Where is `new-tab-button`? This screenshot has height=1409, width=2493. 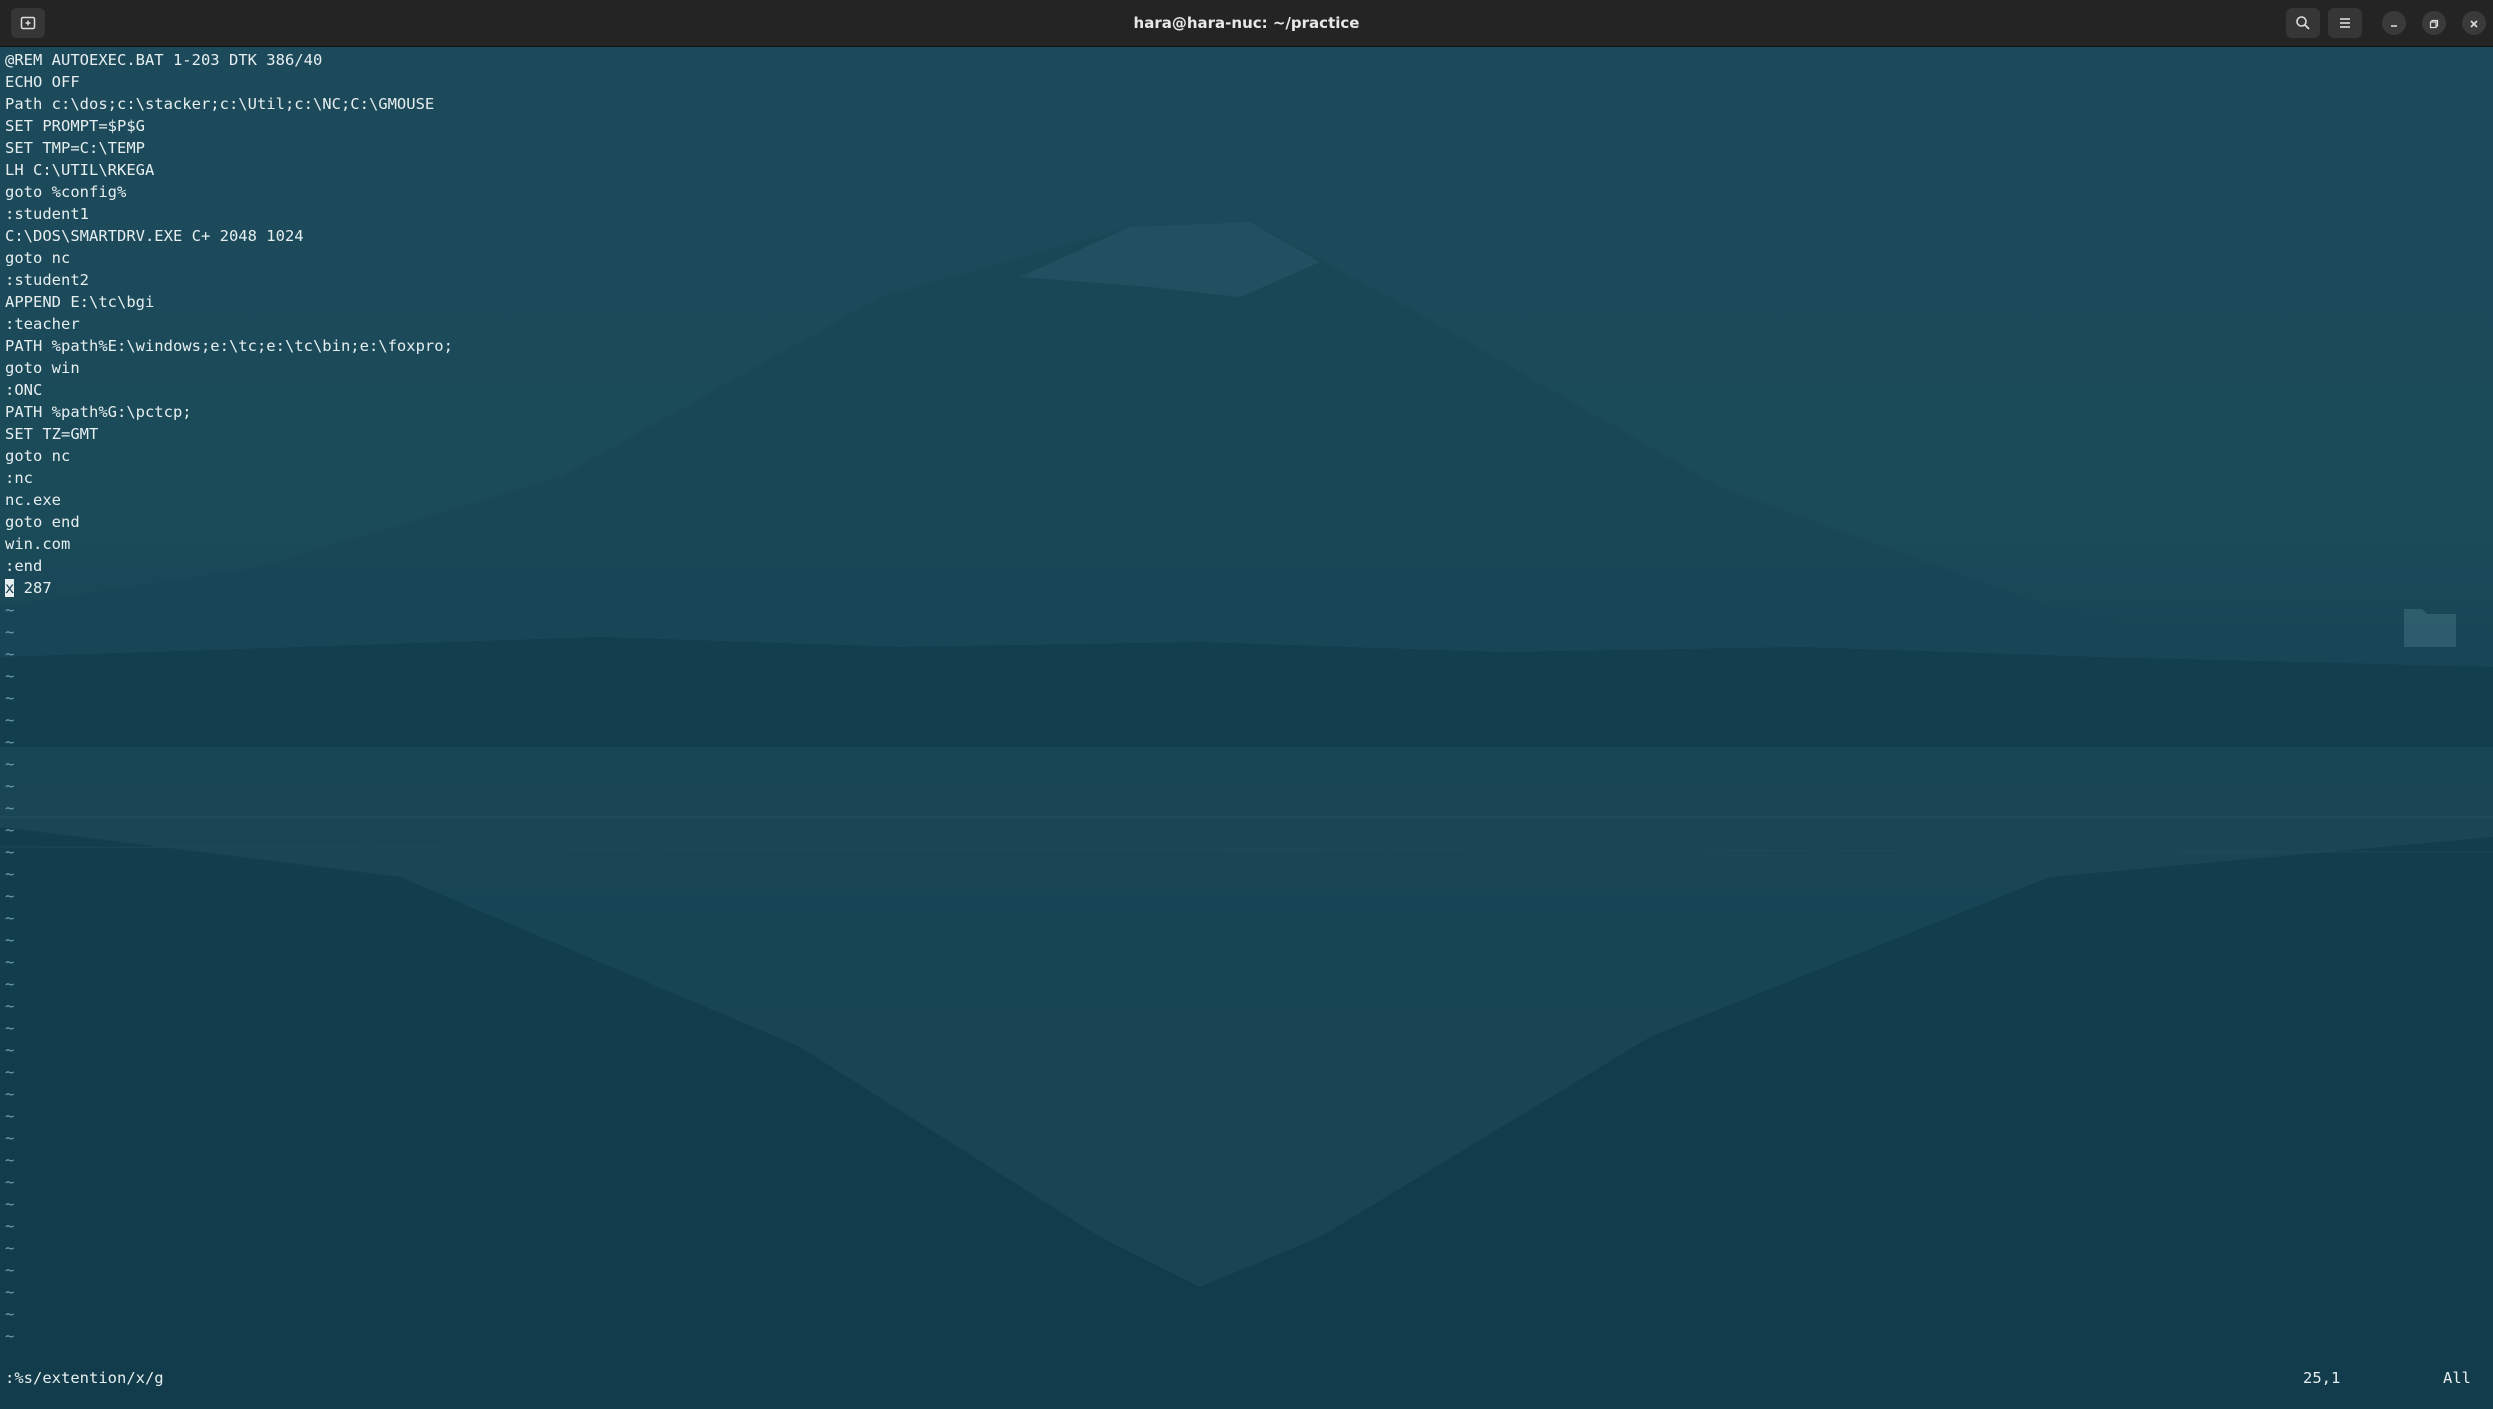
new-tab-button is located at coordinates (28, 23).